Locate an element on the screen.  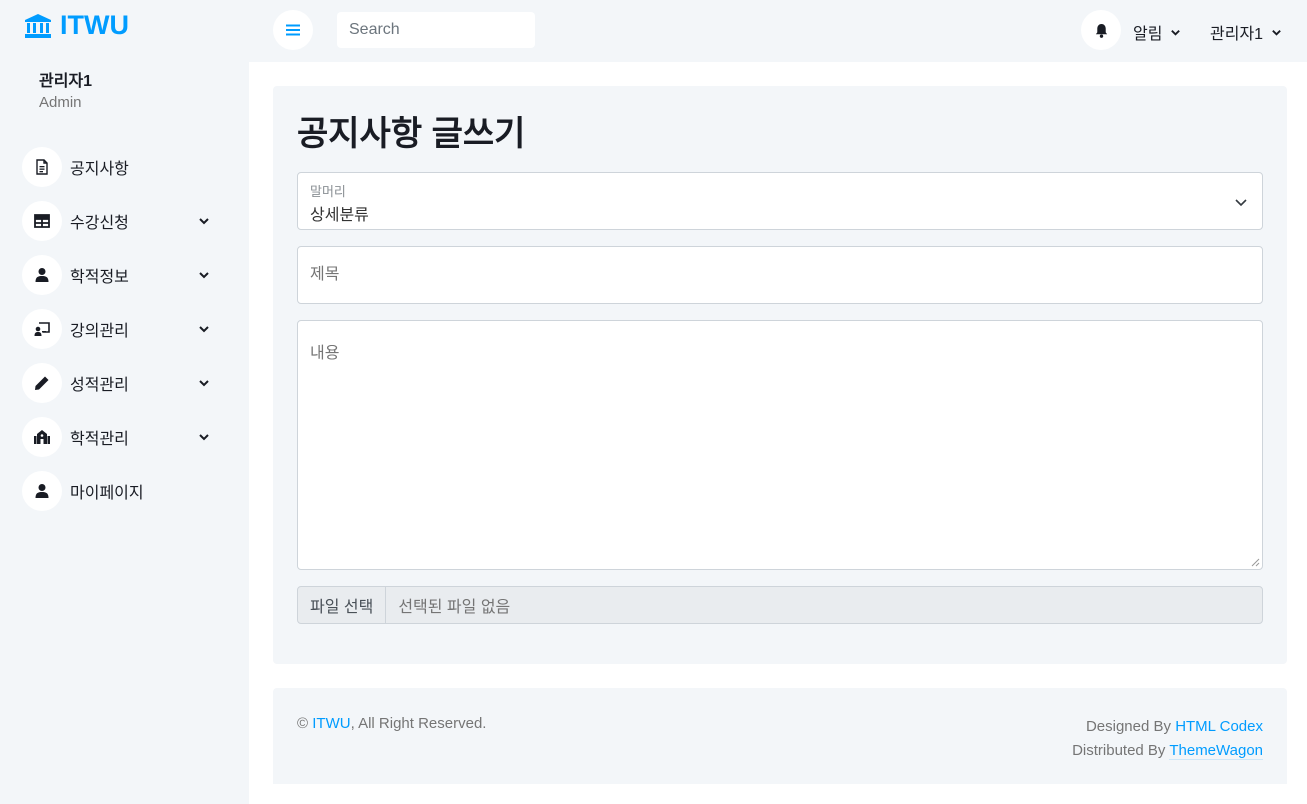
sidebar-item-label: 수강신청 is located at coordinates (99, 223).